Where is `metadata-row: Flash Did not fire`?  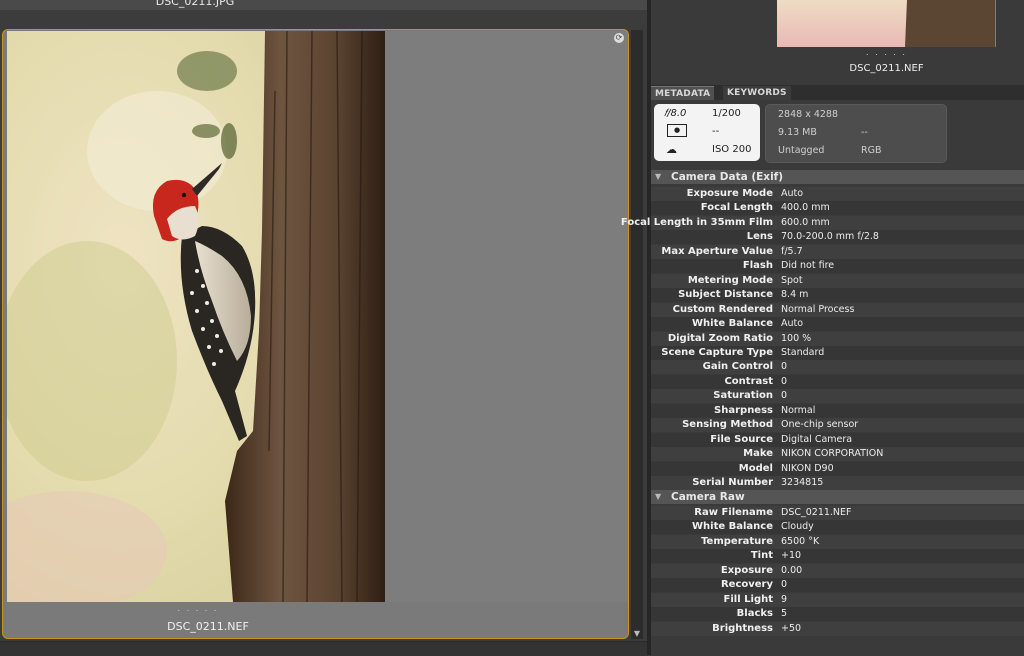
metadata-row: Flash Did not fire is located at coordinates (837, 266).